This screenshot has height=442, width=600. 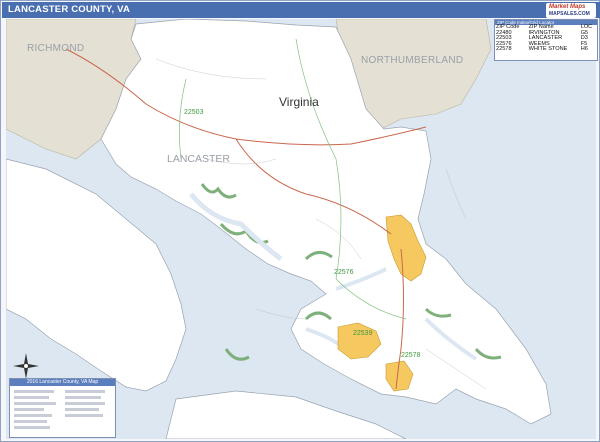 I want to click on label-lancaster: LANCASTER, so click(x=199, y=159).